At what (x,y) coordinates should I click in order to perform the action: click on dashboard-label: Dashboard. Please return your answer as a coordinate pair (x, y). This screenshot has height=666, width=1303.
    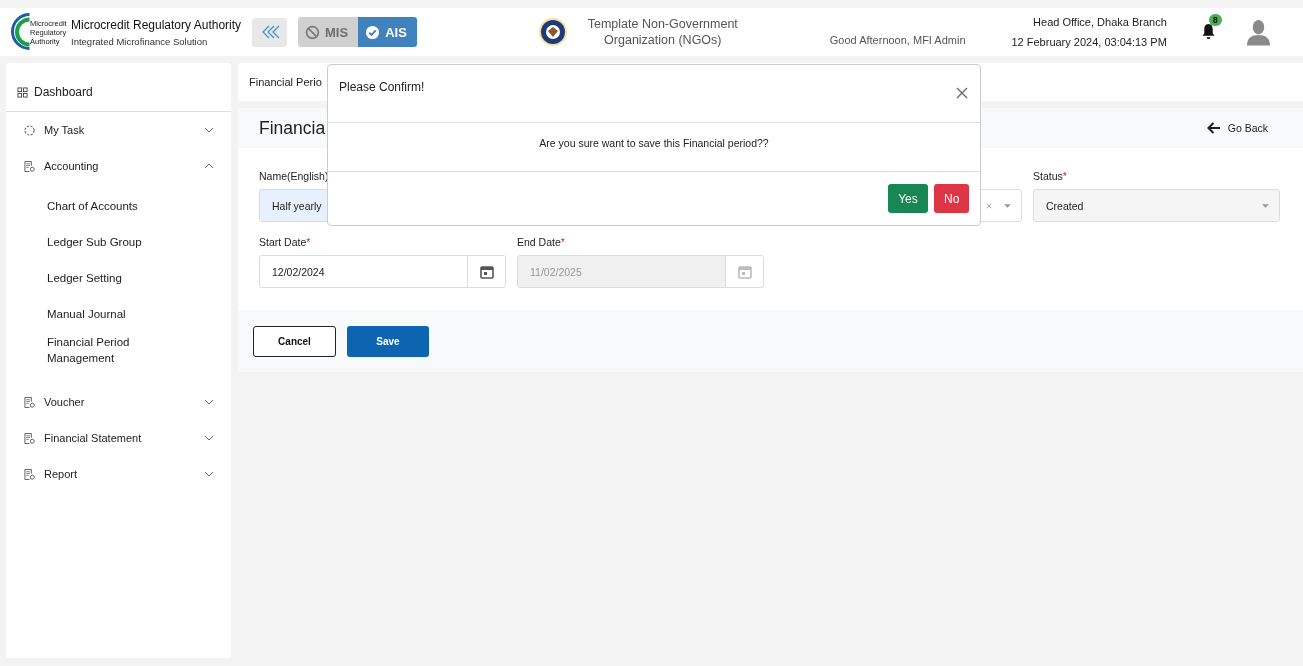
    Looking at the image, I should click on (63, 92).